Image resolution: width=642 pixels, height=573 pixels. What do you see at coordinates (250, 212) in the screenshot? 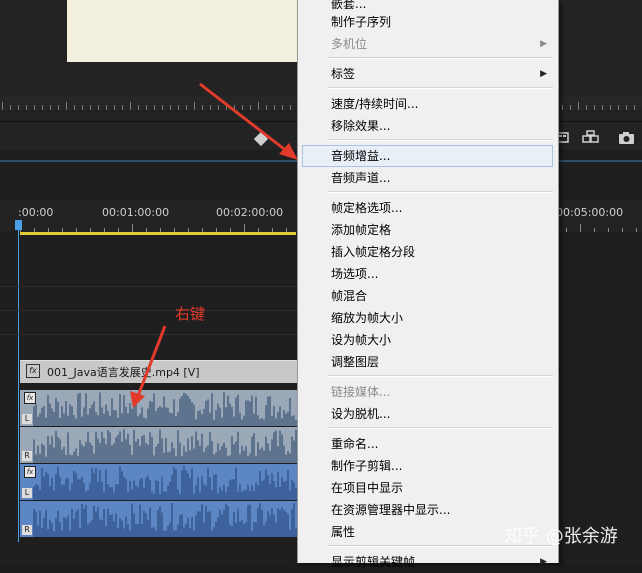
I see `timecode-2: 00:02:00:00` at bounding box center [250, 212].